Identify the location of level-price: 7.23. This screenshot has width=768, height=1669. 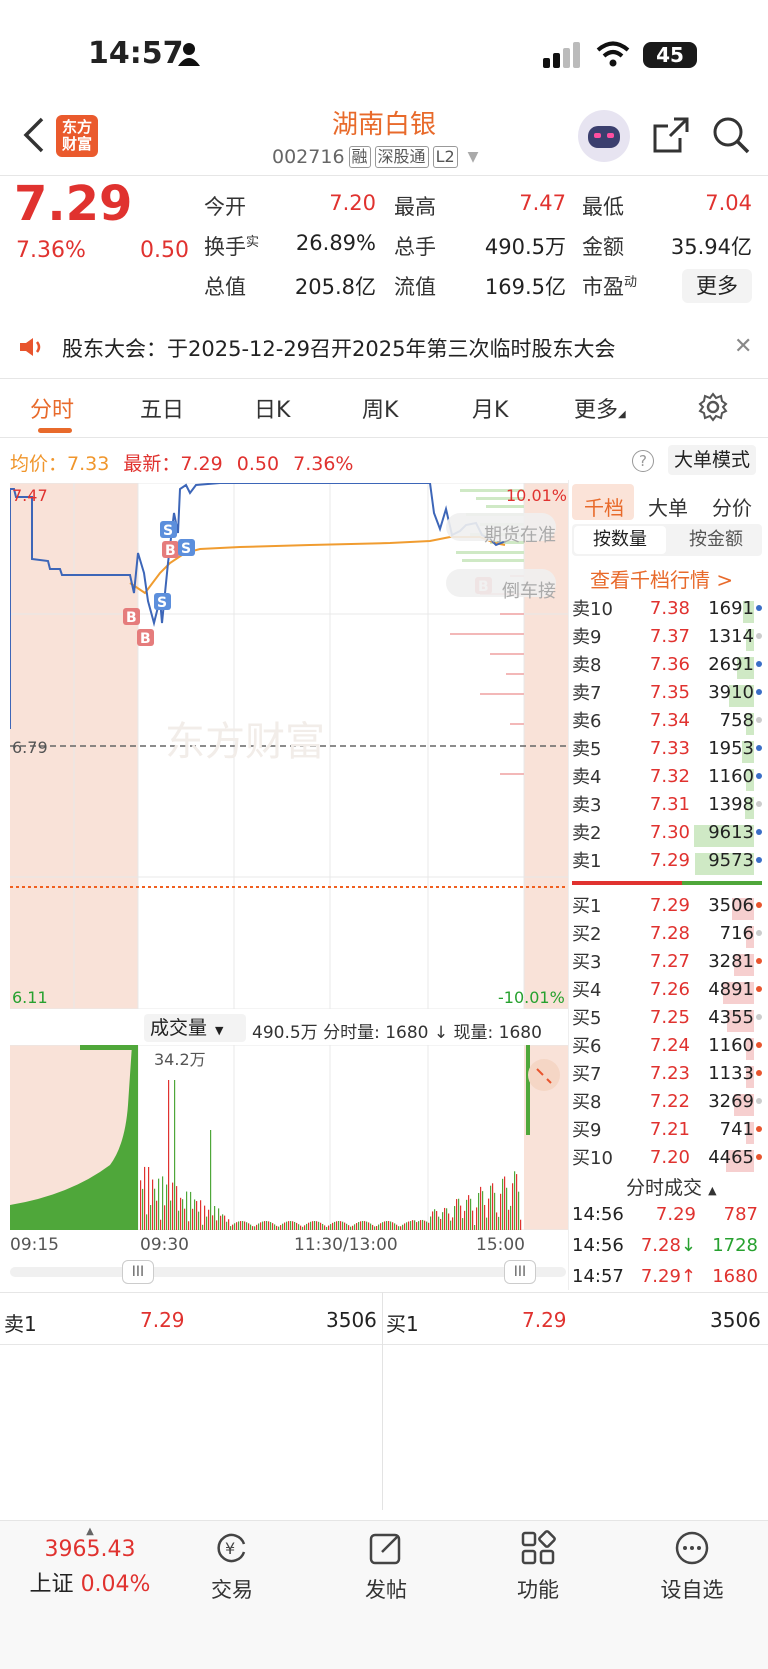
(669, 1073).